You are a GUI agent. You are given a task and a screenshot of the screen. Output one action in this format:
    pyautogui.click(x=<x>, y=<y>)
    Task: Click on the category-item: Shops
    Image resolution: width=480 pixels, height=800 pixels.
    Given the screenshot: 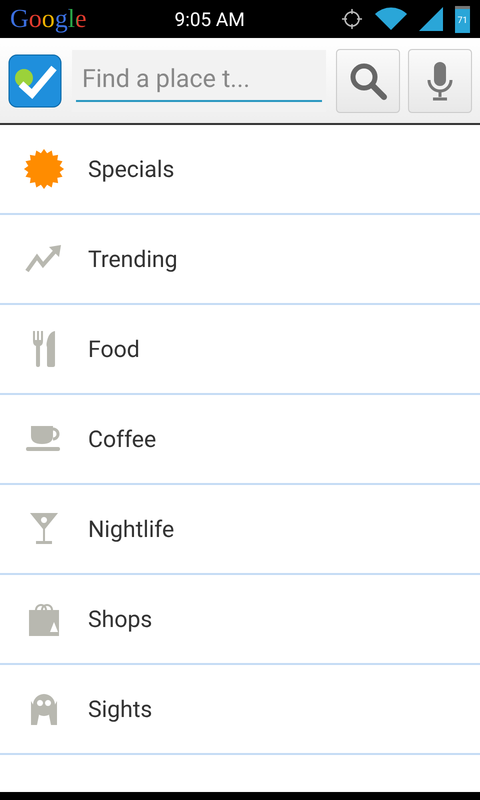 What is the action you would take?
    pyautogui.click(x=240, y=620)
    